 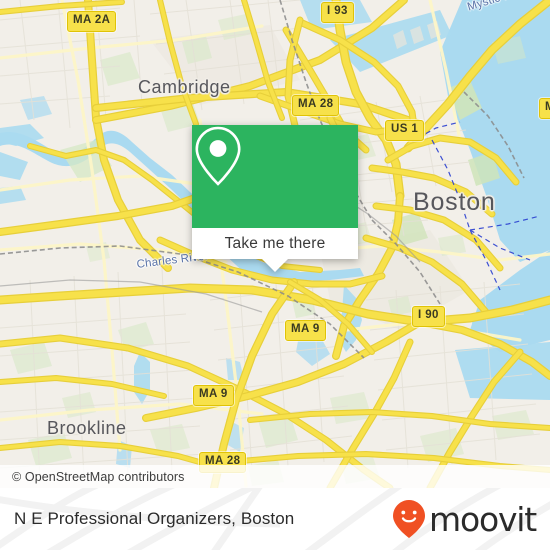 I want to click on highway-shield-i-90: I 90, so click(x=428, y=316).